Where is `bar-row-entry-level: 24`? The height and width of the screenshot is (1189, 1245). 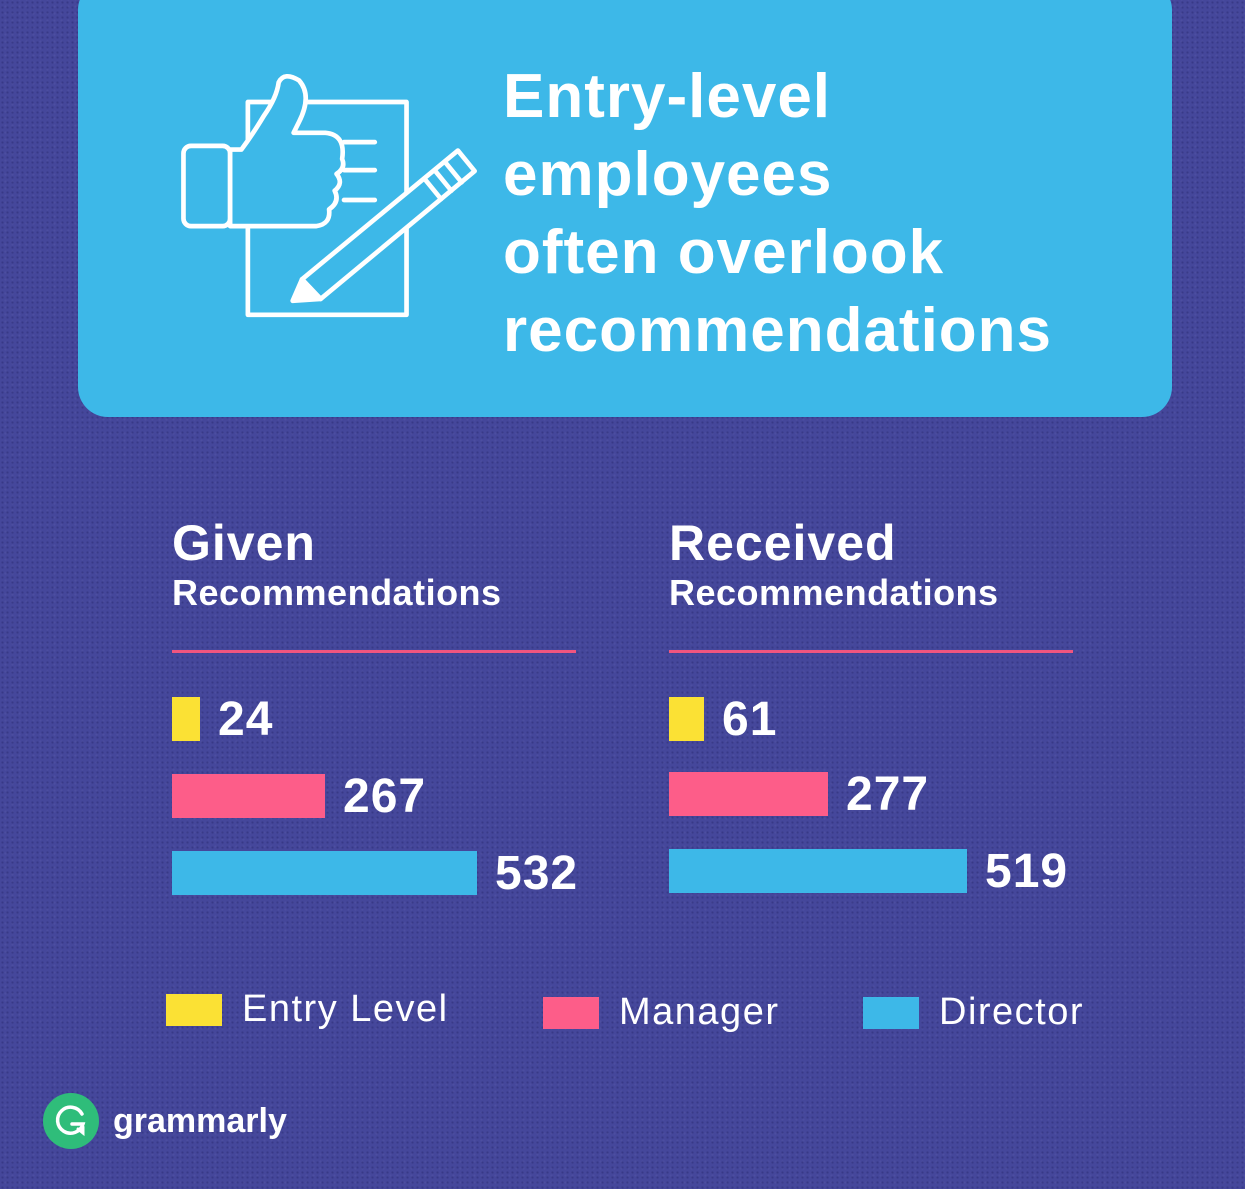
bar-row-entry-level: 24 is located at coordinates (222, 719).